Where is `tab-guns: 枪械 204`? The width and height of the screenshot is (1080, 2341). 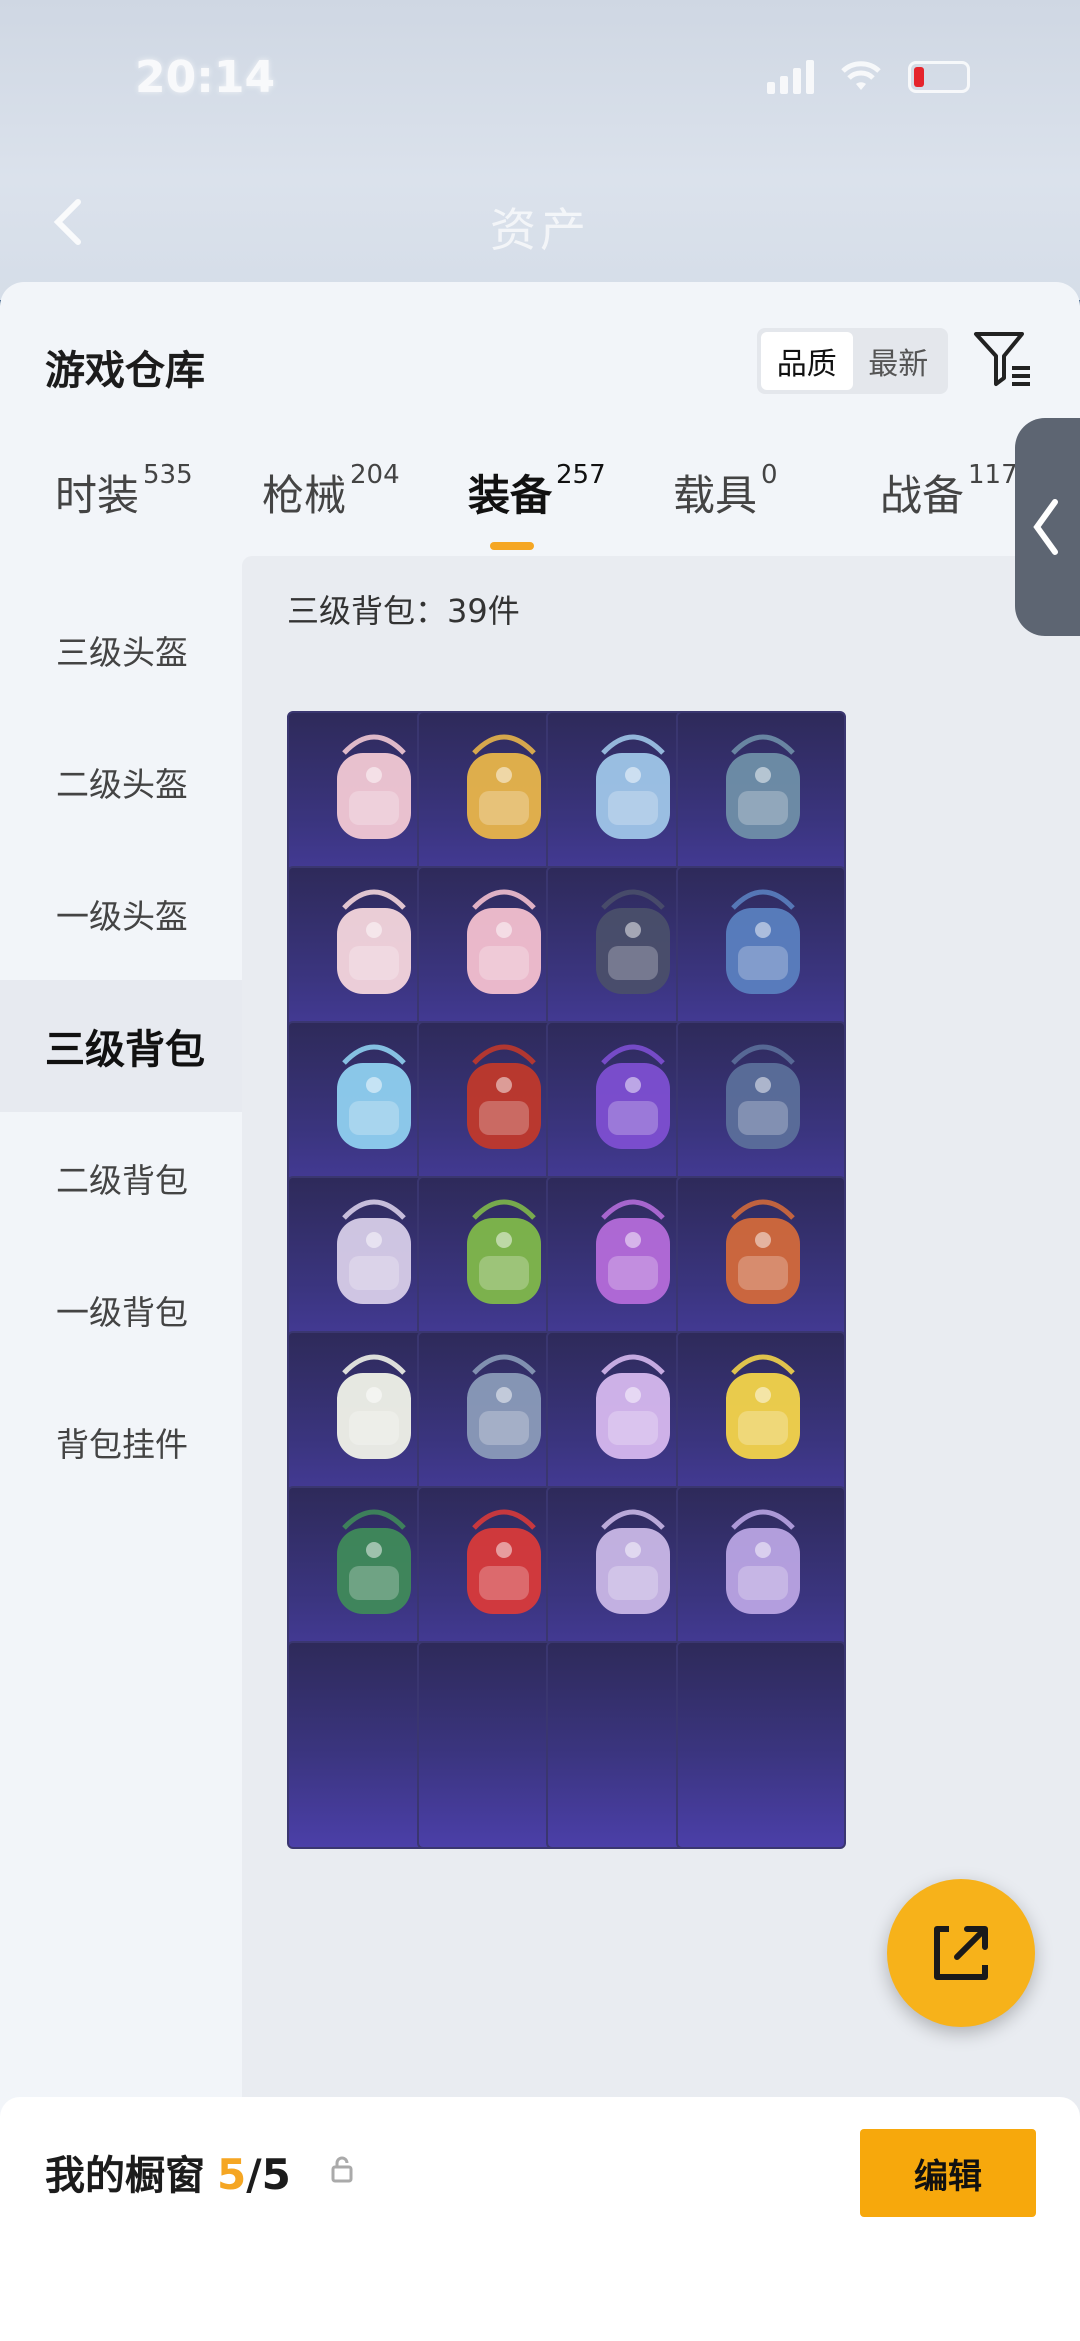 tab-guns: 枪械 204 is located at coordinates (331, 491).